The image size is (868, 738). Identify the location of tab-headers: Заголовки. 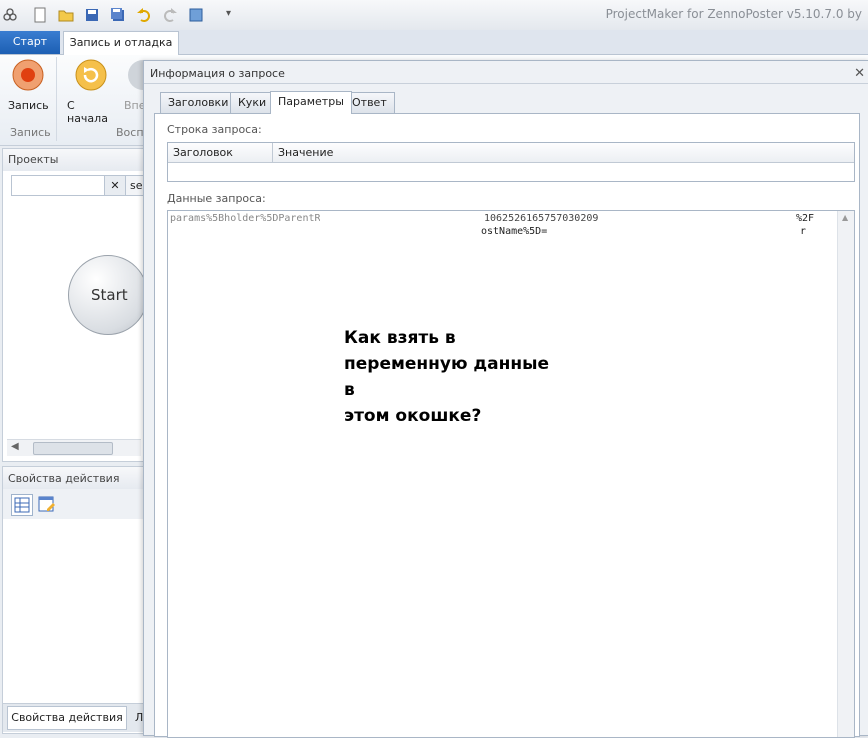
(198, 102).